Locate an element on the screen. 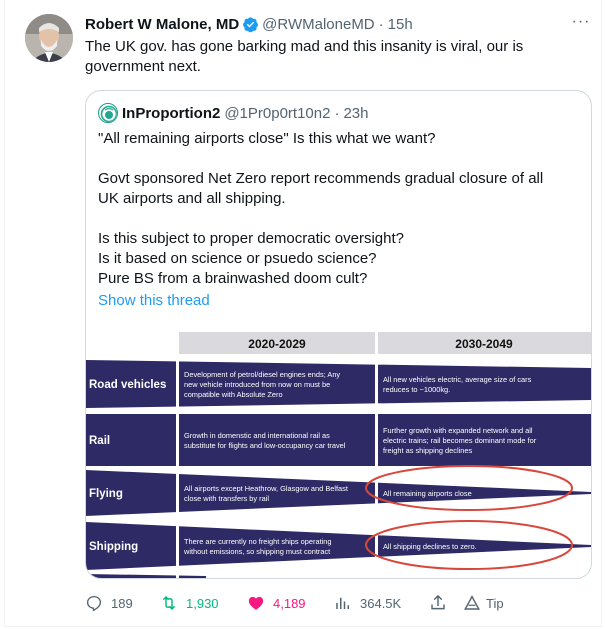 This screenshot has height=629, width=605. quoted-author-handle: @1Pr0p0rt10n2 is located at coordinates (277, 113).